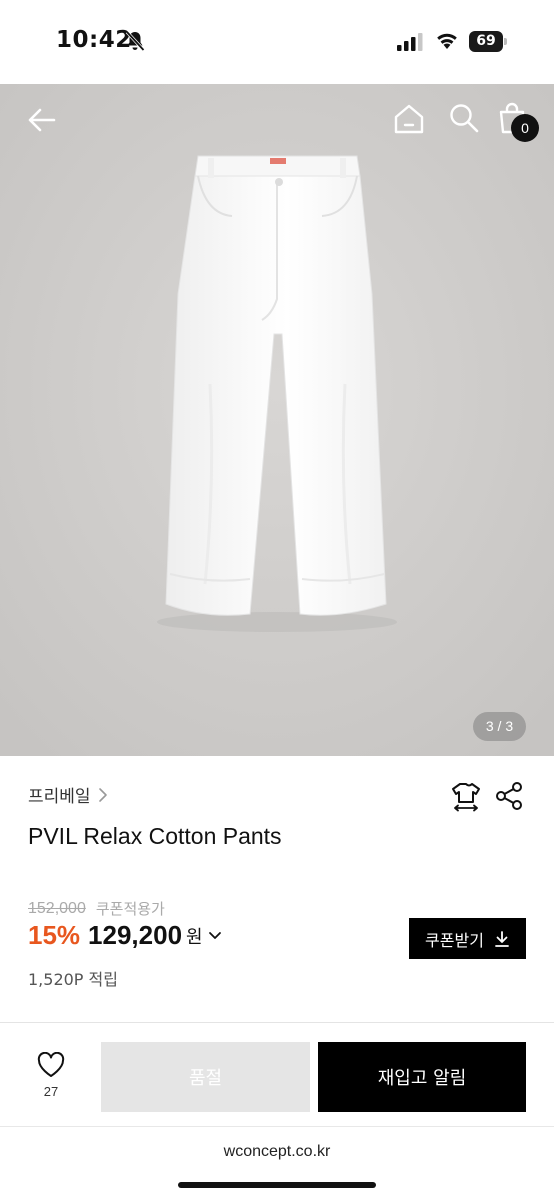 This screenshot has width=554, height=1200. What do you see at coordinates (466, 796) in the screenshot?
I see `size-guide-shirt-icon` at bounding box center [466, 796].